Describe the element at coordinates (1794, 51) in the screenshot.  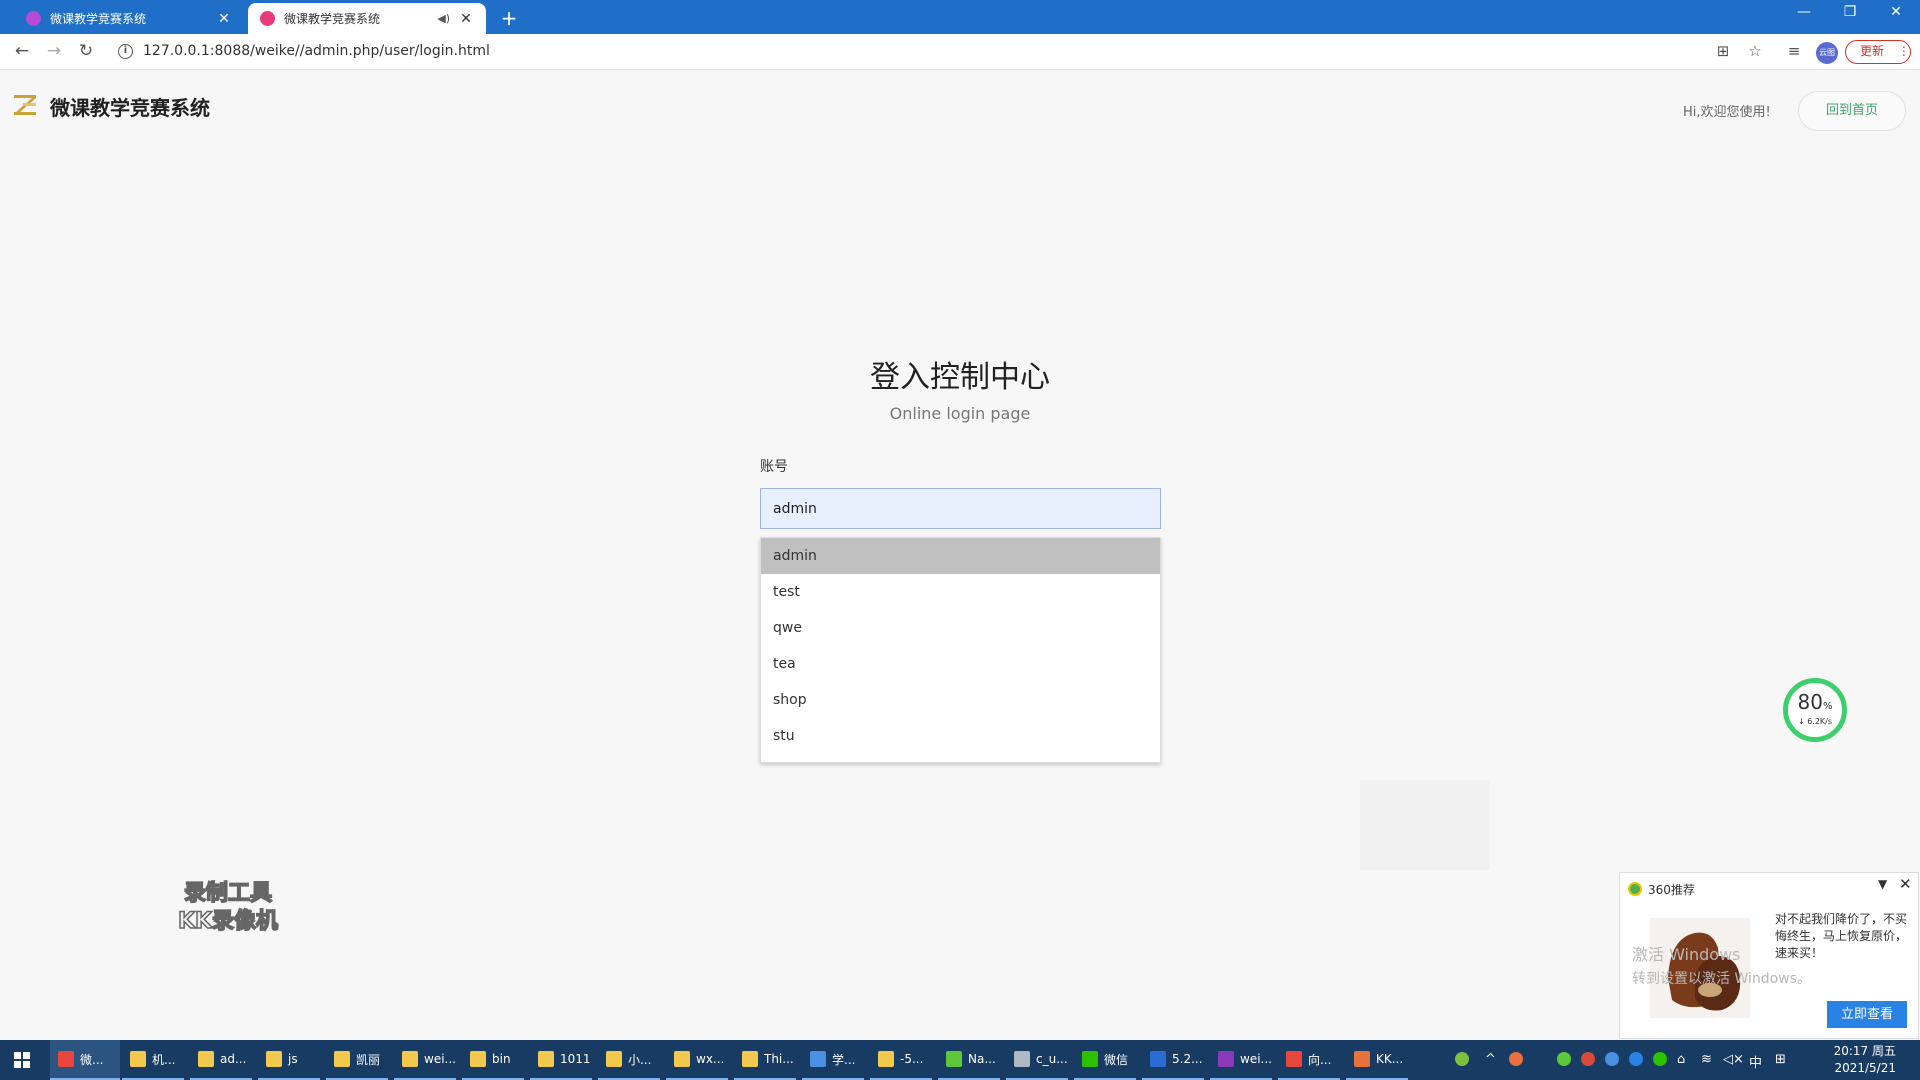
I see `reading-list-icon: ≡` at that location.